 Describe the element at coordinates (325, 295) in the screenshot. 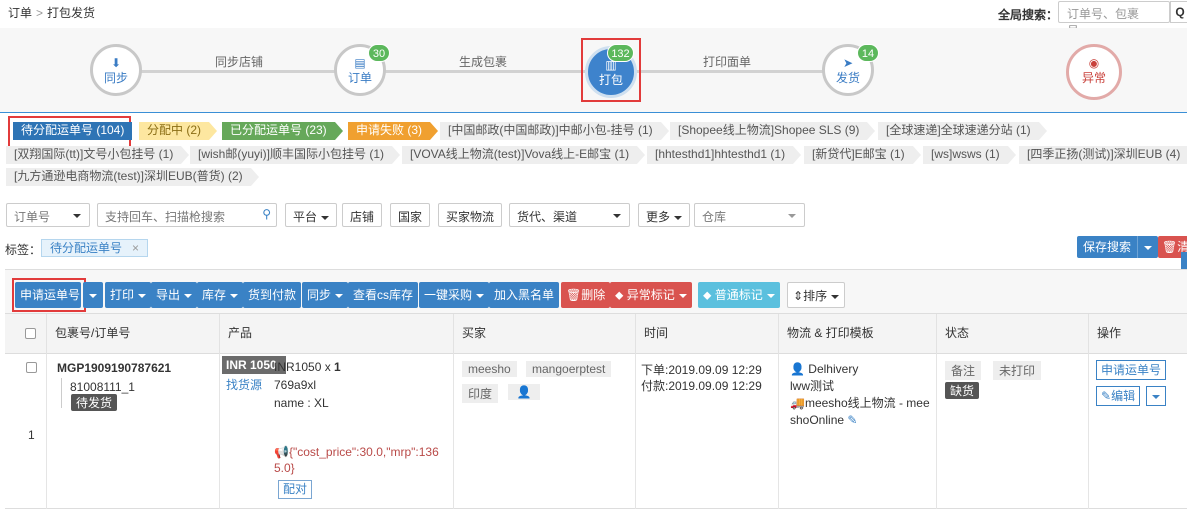

I see `sync-button: 同步` at that location.